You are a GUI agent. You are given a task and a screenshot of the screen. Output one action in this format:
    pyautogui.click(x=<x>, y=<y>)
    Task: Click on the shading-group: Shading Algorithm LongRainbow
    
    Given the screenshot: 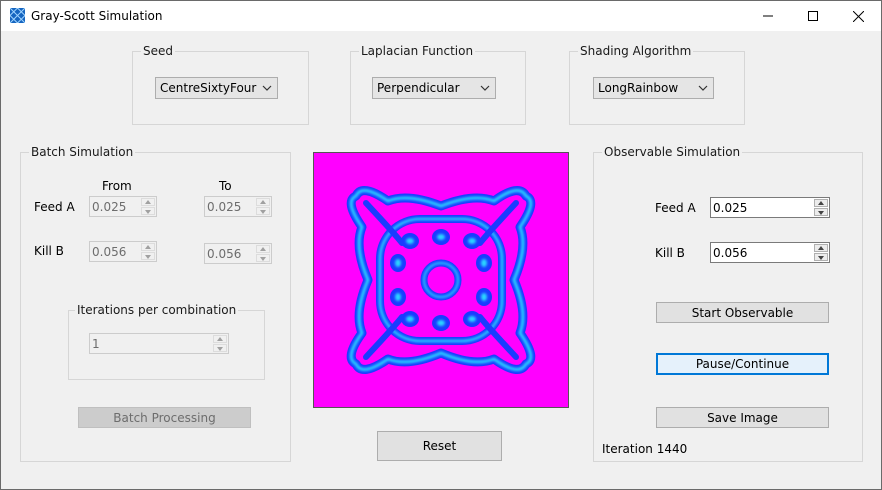 What is the action you would take?
    pyautogui.click(x=657, y=84)
    